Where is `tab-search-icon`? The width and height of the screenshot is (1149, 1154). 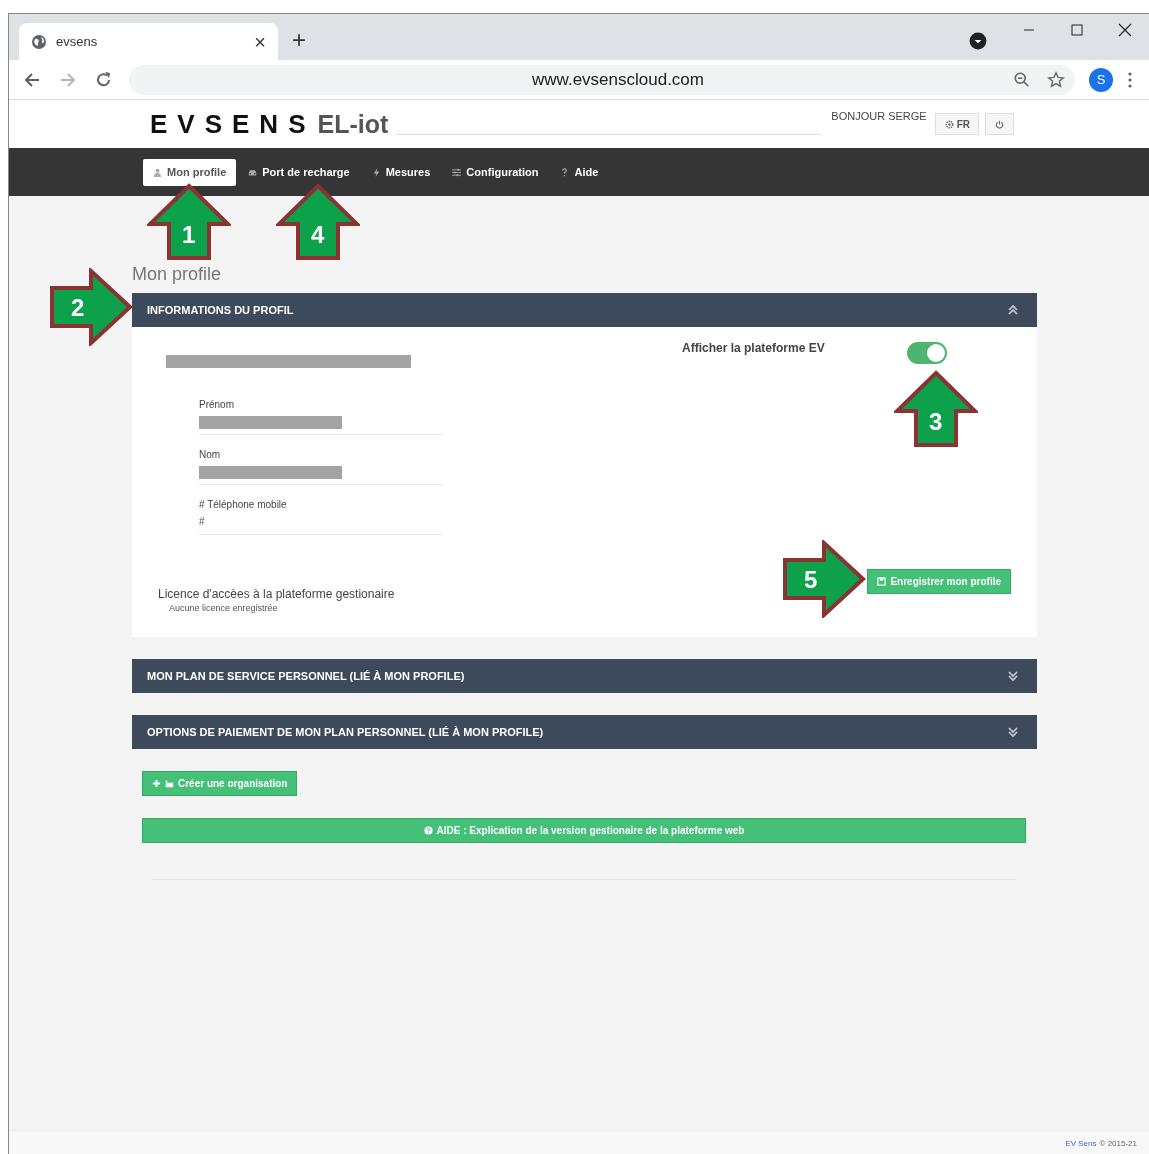 tab-search-icon is located at coordinates (978, 41).